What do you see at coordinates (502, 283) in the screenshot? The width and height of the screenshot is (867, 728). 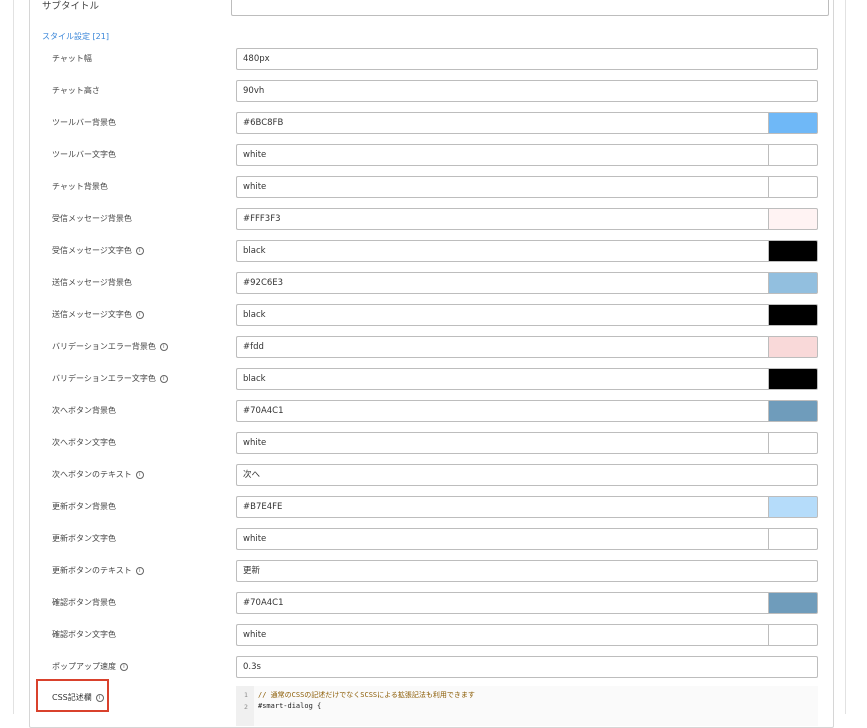 I see `style-field-input: #92C6E3` at bounding box center [502, 283].